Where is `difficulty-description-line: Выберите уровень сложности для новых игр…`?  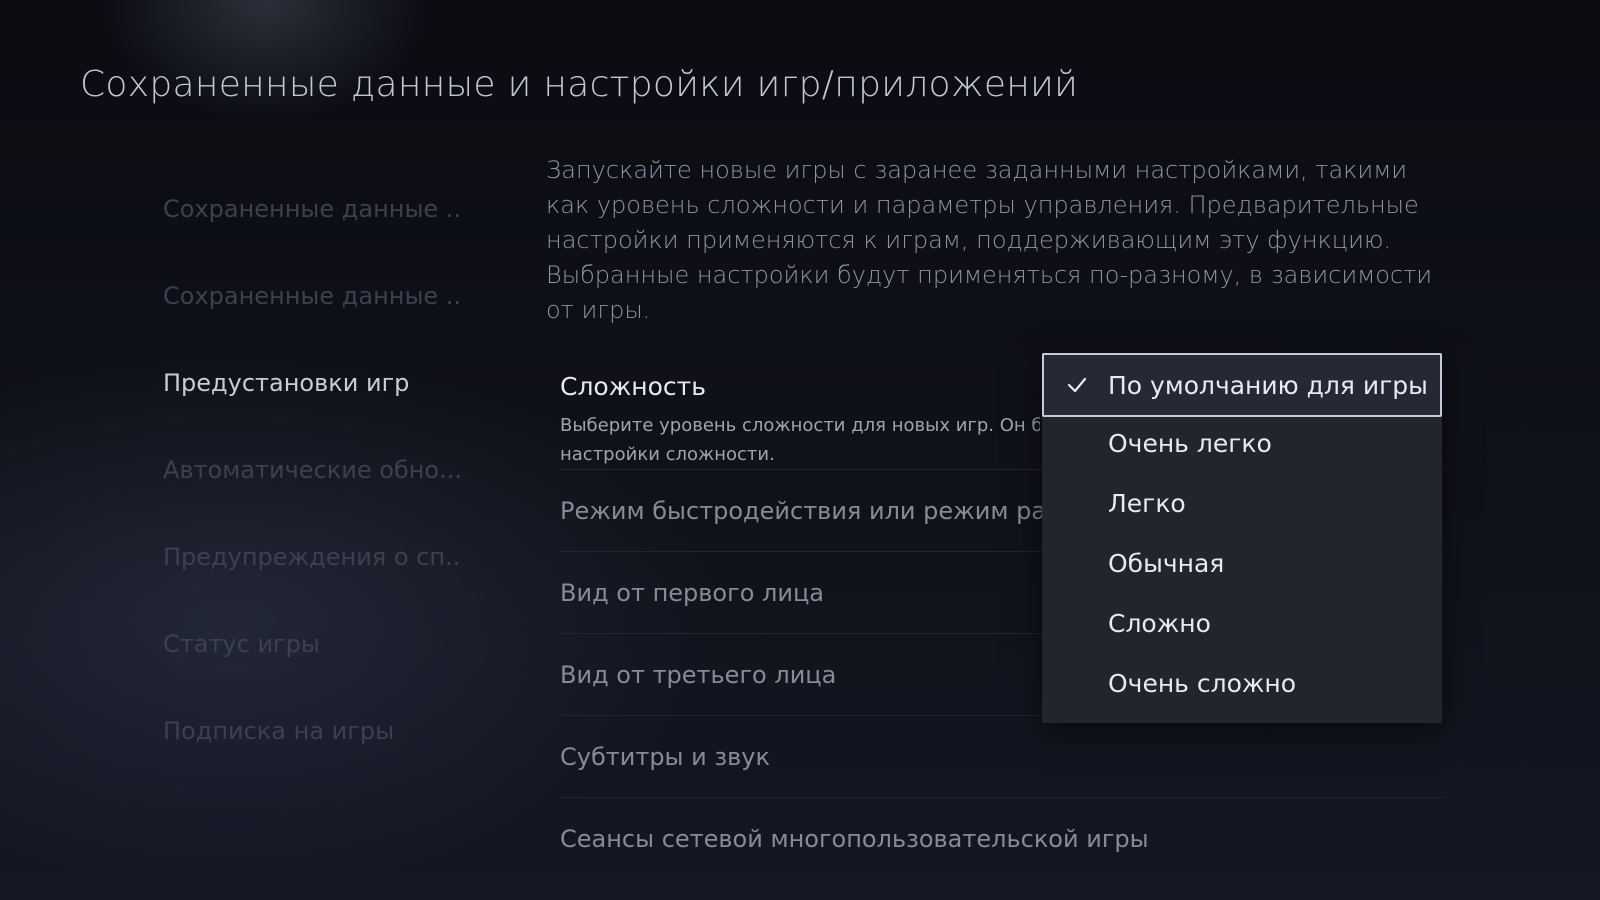
difficulty-description-line: Выберите уровень сложности для новых игр… is located at coordinates (800, 425).